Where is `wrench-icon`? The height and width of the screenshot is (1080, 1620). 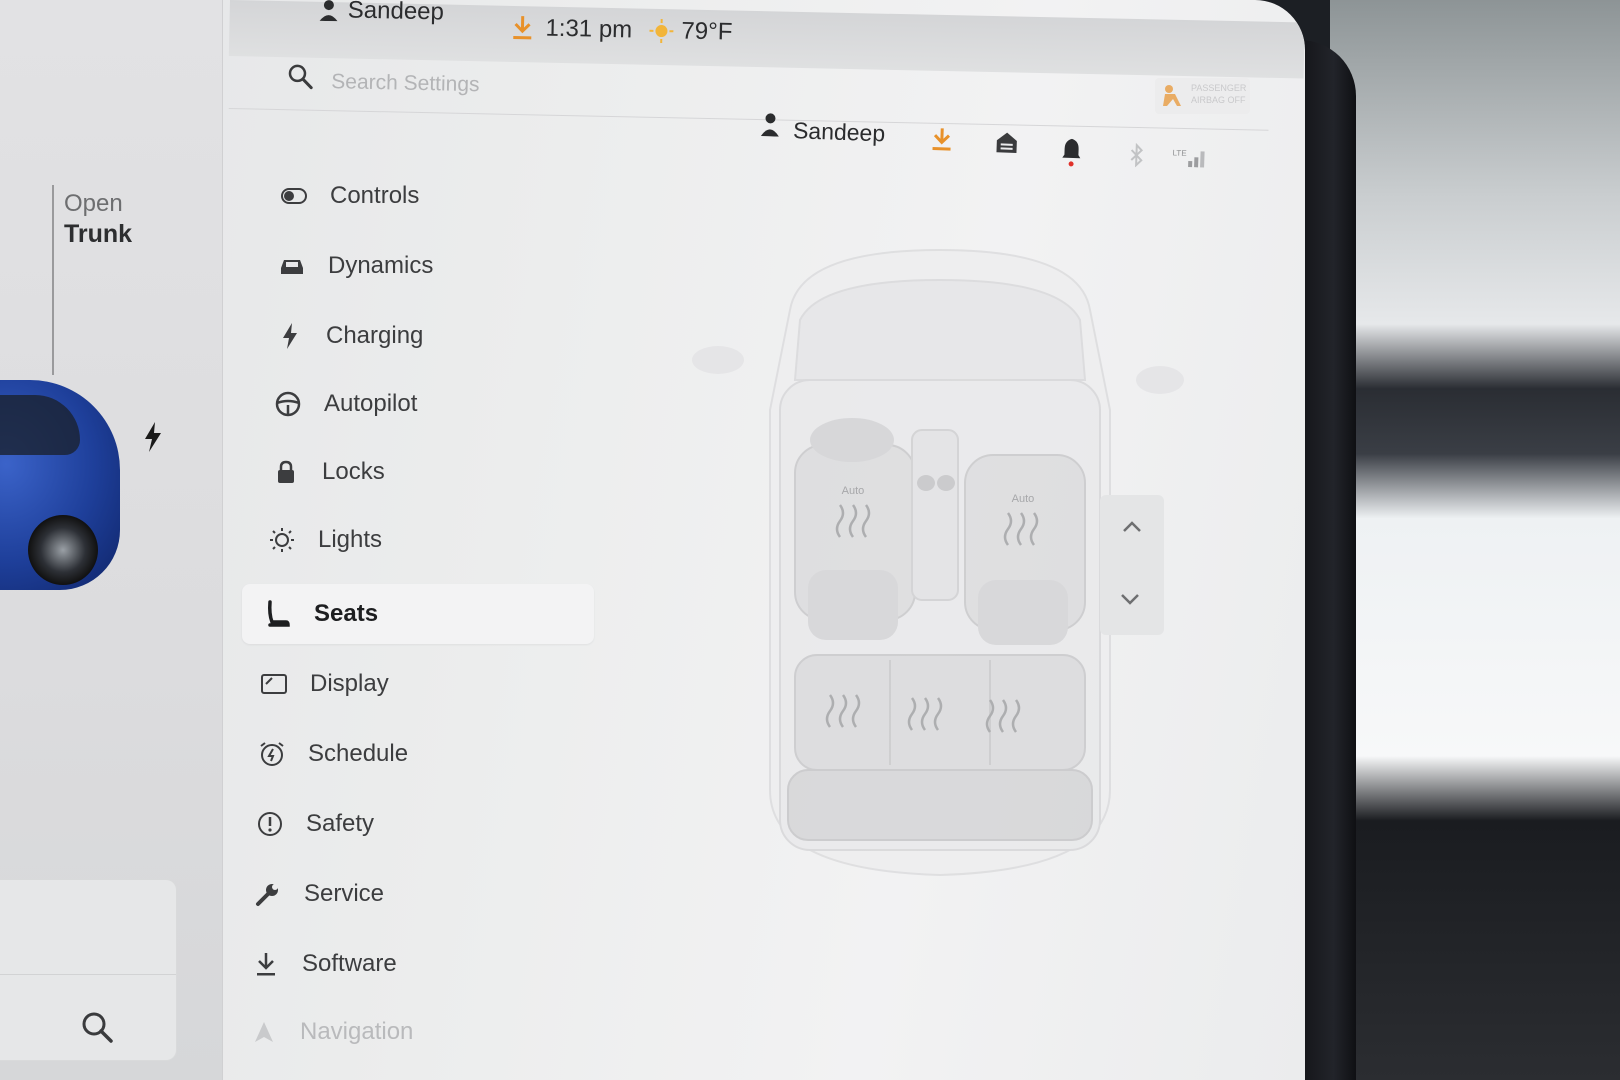
wrench-icon is located at coordinates (268, 894).